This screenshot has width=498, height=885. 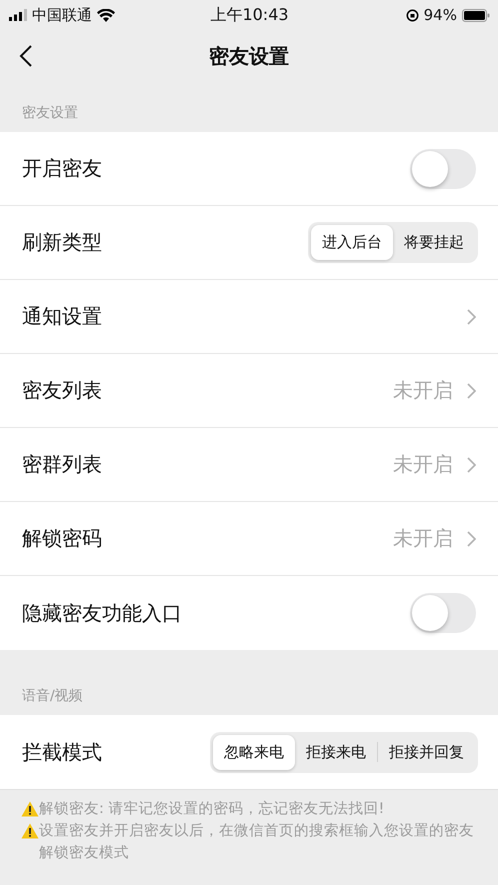 I want to click on wifi-icon, so click(x=106, y=15).